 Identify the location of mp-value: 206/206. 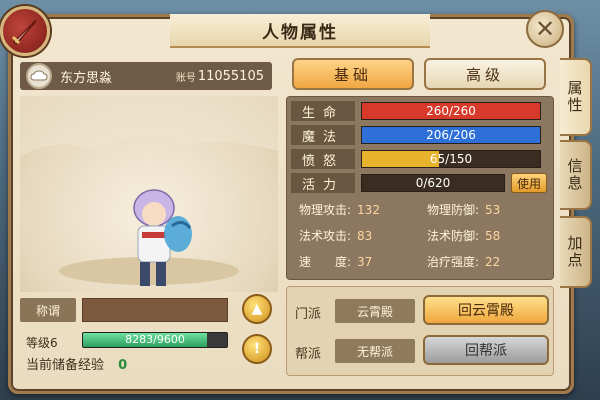
(451, 135).